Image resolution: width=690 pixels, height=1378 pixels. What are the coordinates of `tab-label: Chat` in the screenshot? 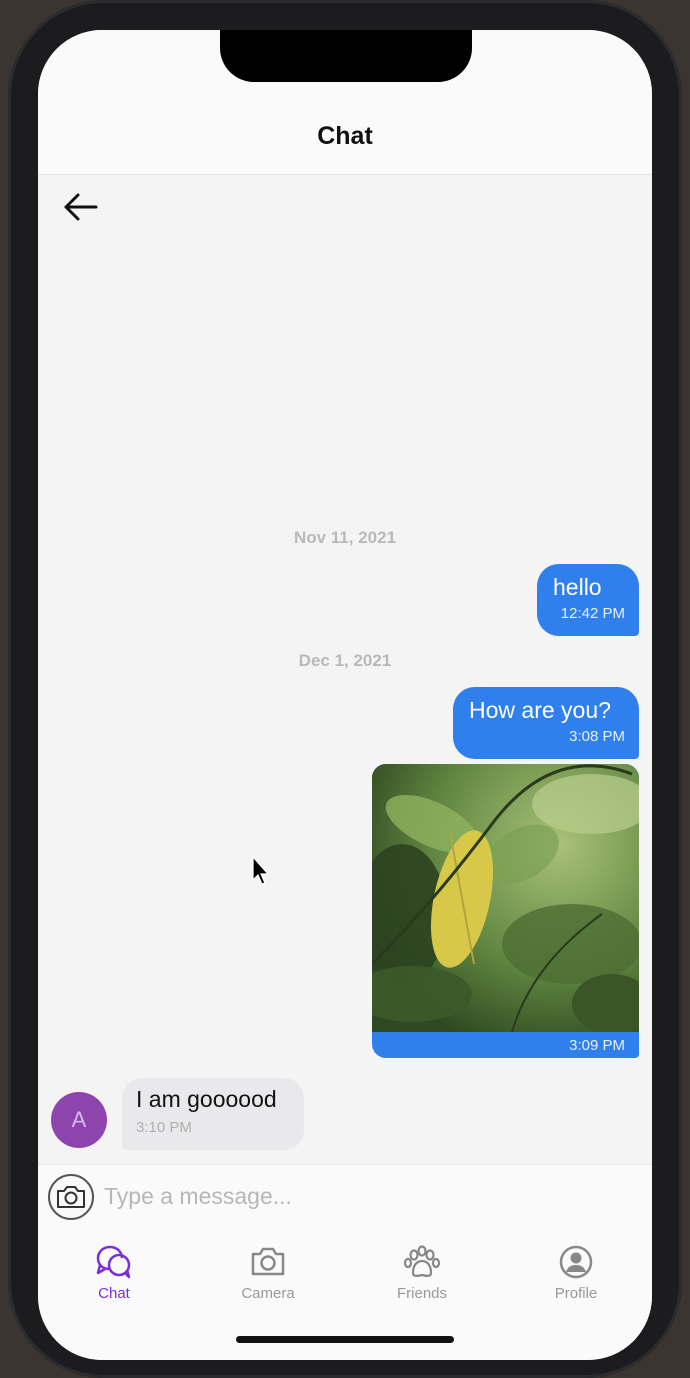 It's located at (114, 1293).